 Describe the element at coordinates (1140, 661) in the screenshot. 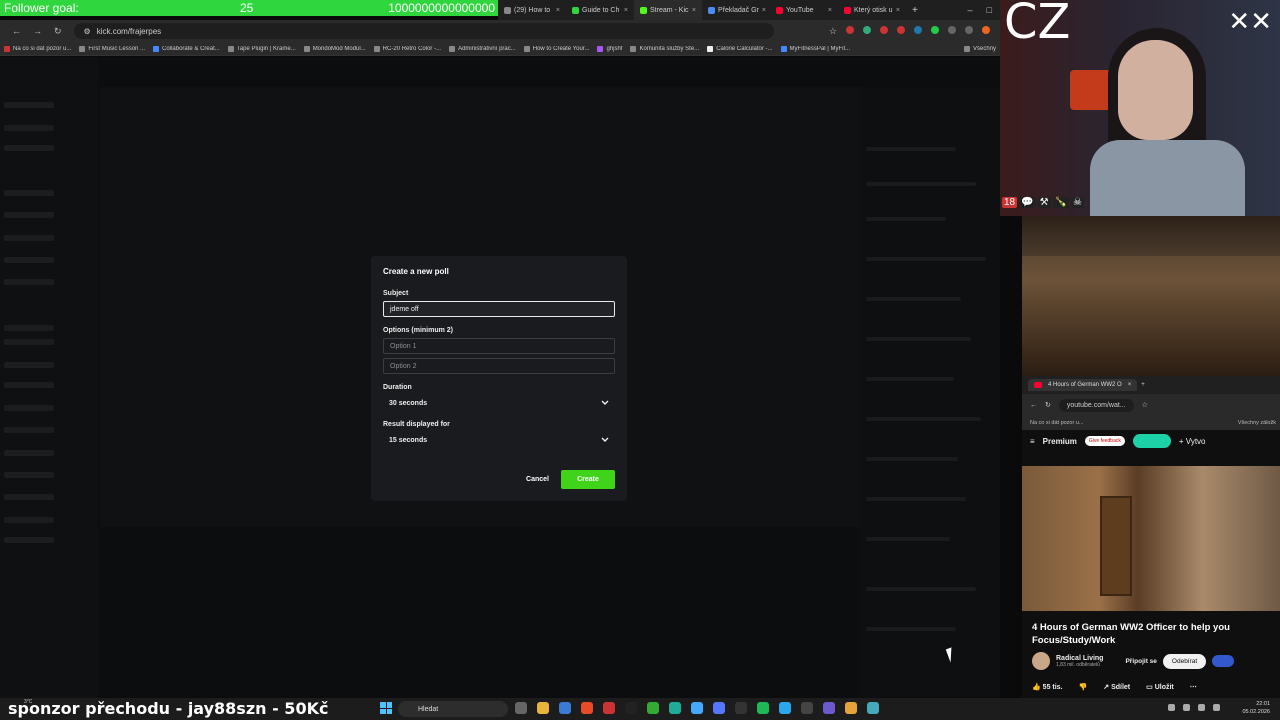

I see `join-button: Připojit se` at that location.